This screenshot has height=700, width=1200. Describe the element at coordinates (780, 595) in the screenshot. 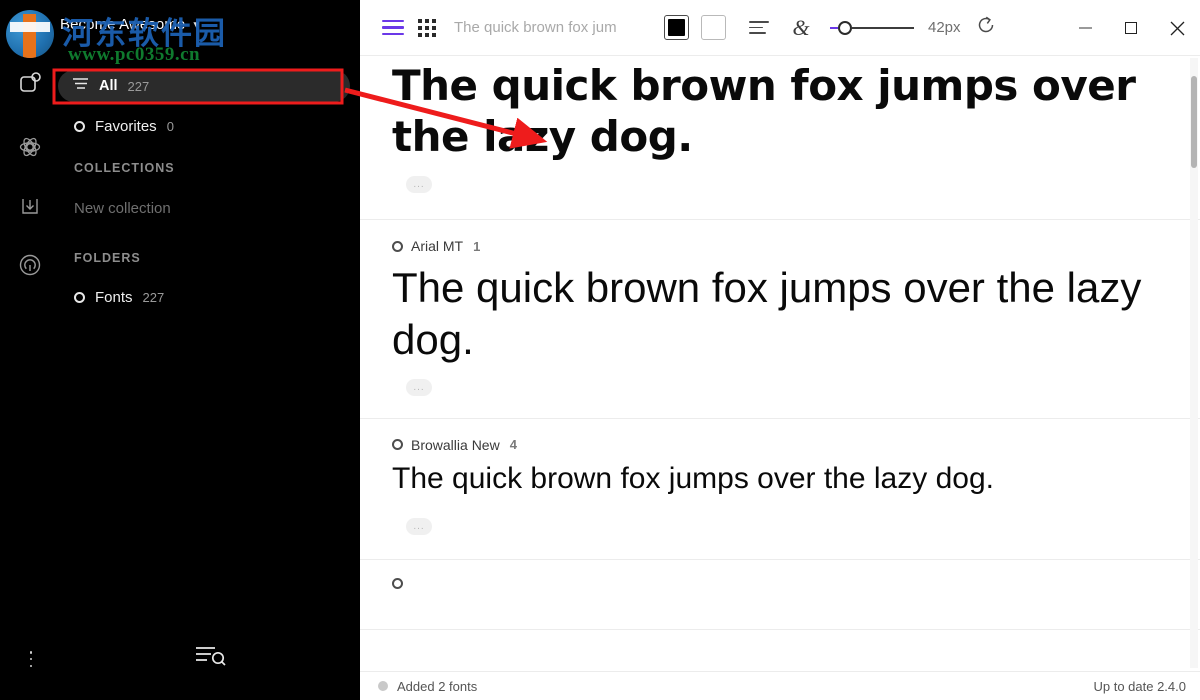

I see `font-row` at that location.